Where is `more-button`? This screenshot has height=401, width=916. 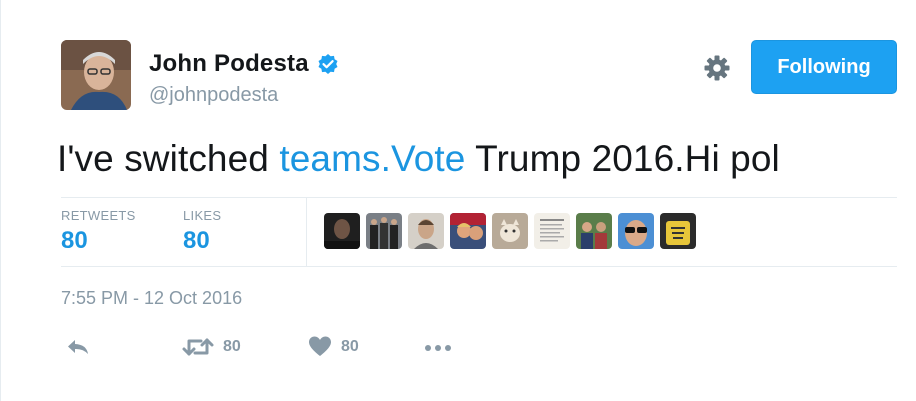 more-button is located at coordinates (438, 348).